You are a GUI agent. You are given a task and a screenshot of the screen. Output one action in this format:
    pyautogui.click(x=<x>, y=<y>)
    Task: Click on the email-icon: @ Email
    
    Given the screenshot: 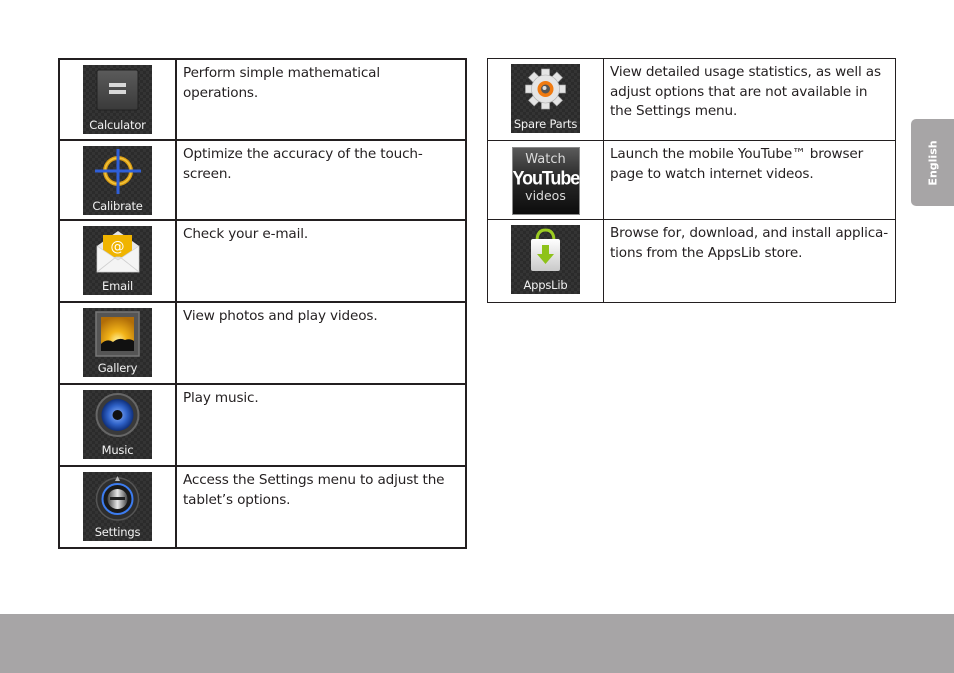 What is the action you would take?
    pyautogui.click(x=117, y=260)
    